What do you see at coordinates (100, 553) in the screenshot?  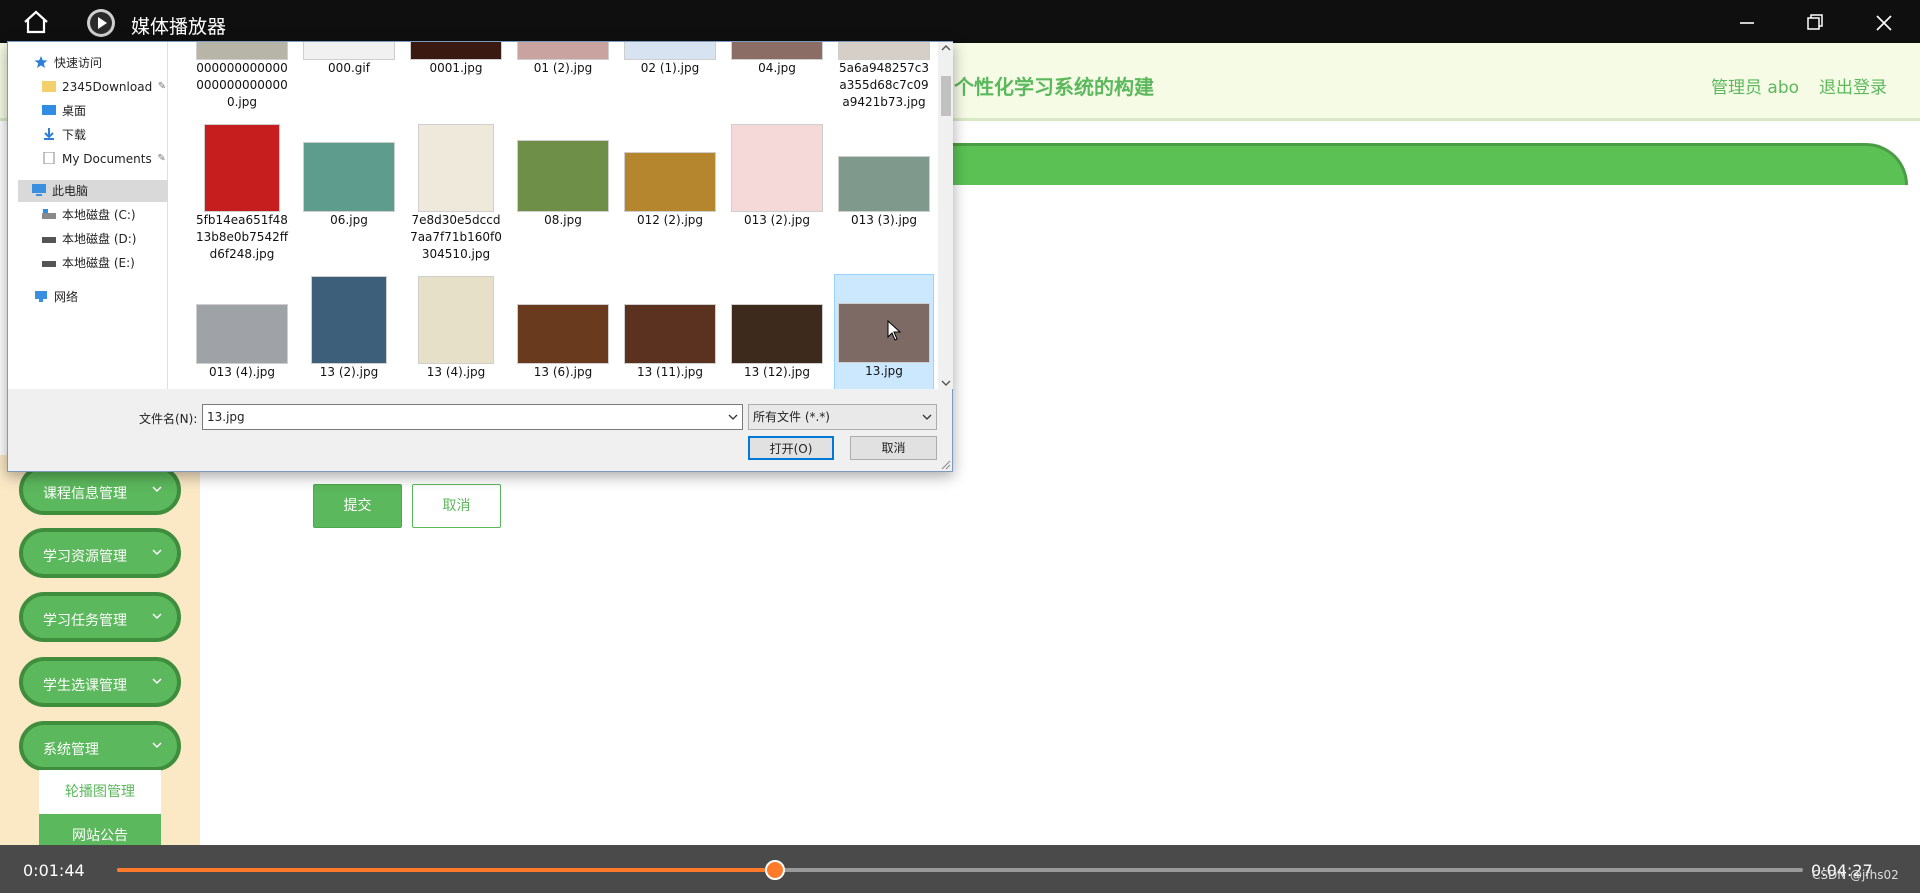 I see `menu-learning-resources: 学习资源管理` at bounding box center [100, 553].